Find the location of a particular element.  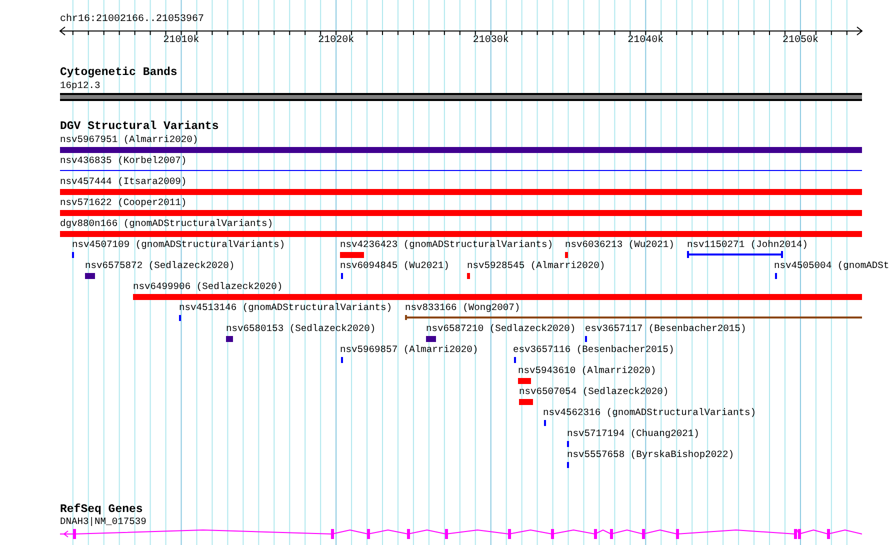

variant-label: nsv457444 (Itsara2009) is located at coordinates (123, 182).